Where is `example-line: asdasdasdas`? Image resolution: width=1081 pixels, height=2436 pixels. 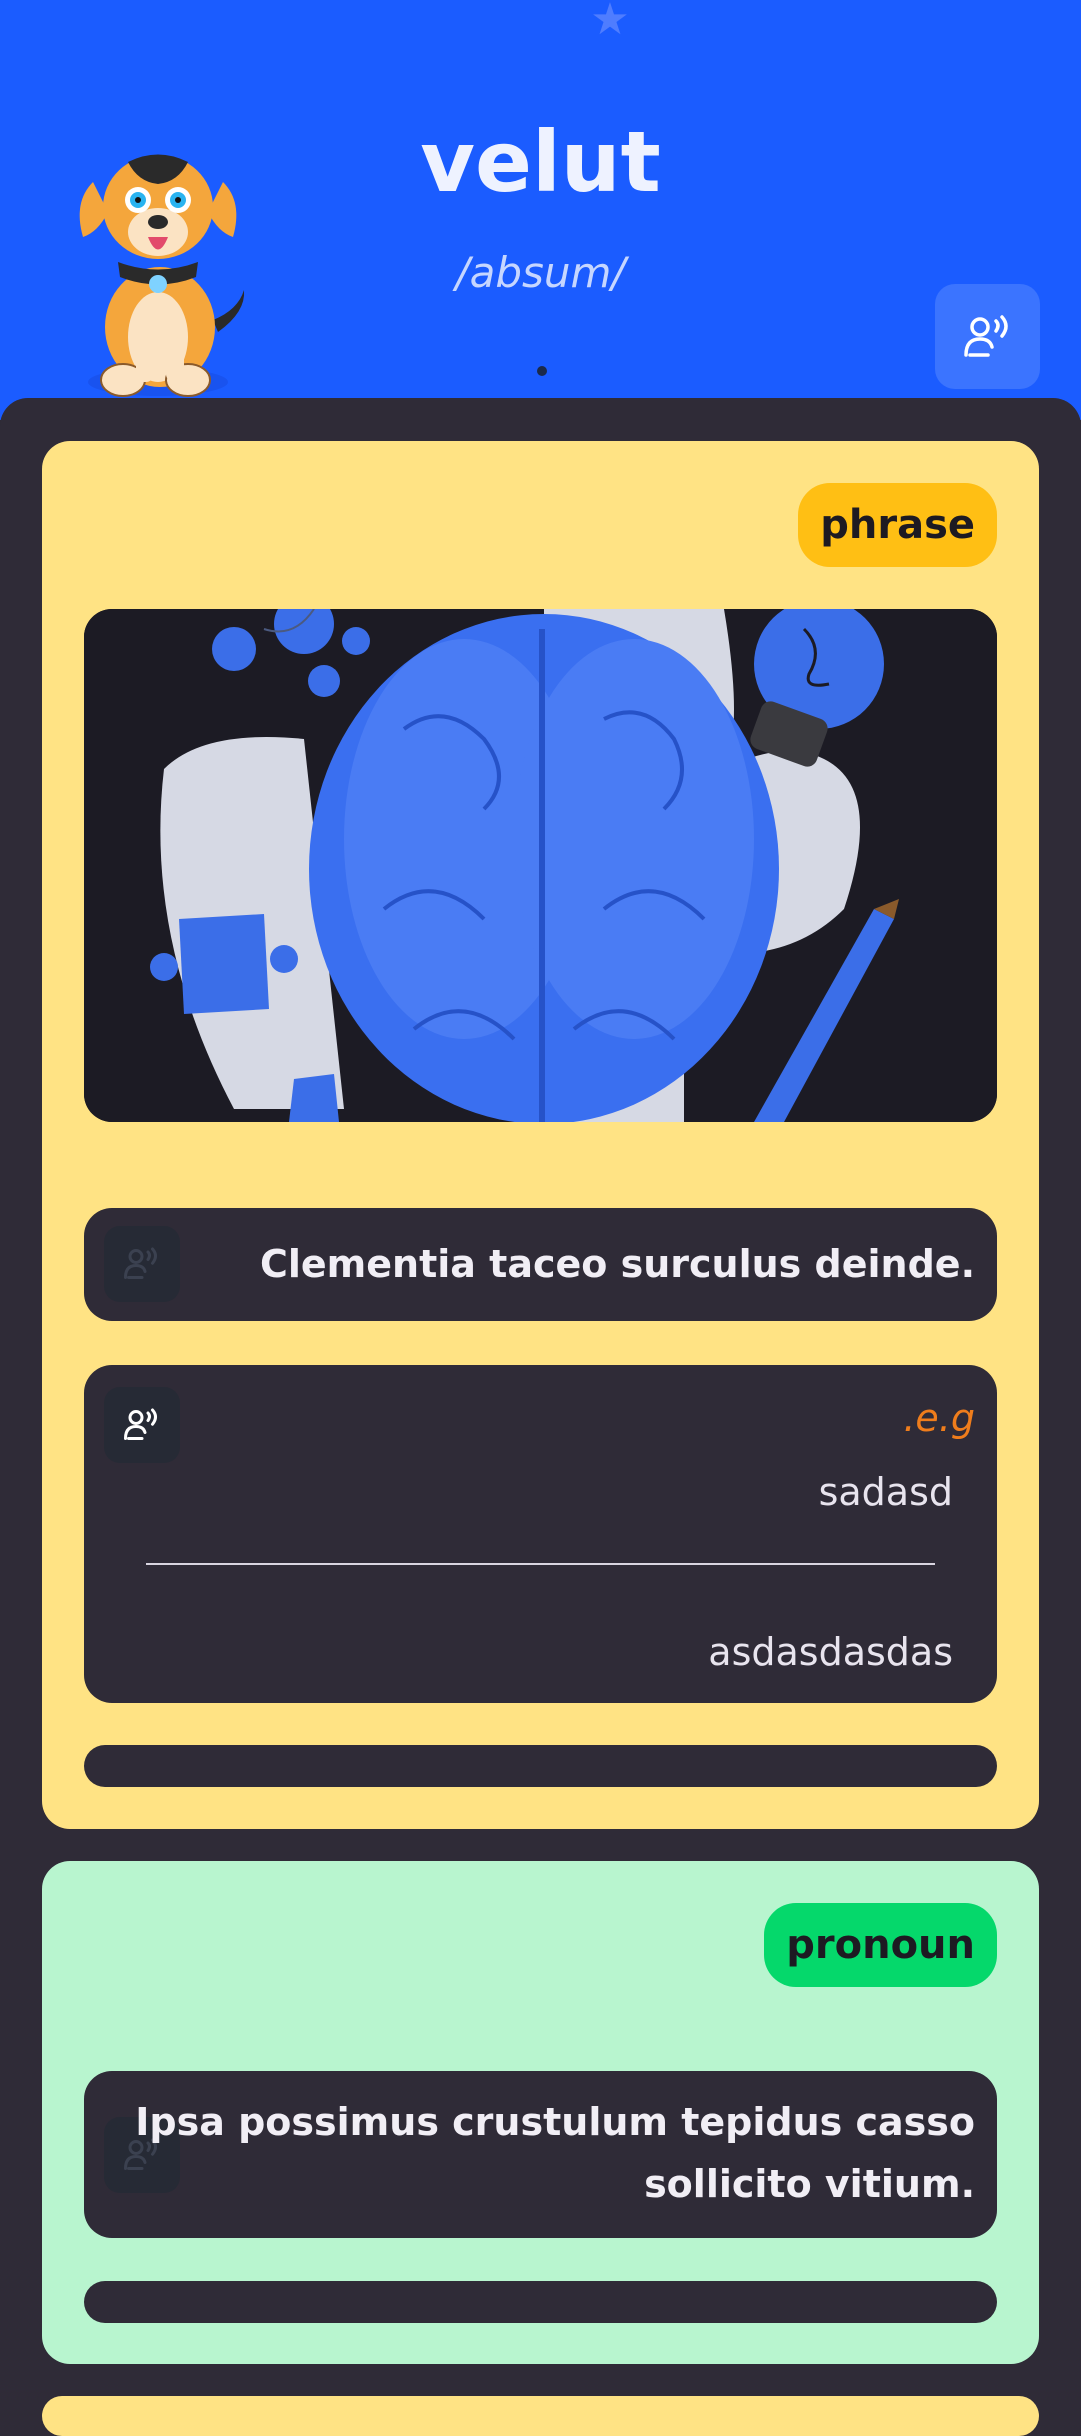
example-line: asdasdasdas is located at coordinates (830, 1652).